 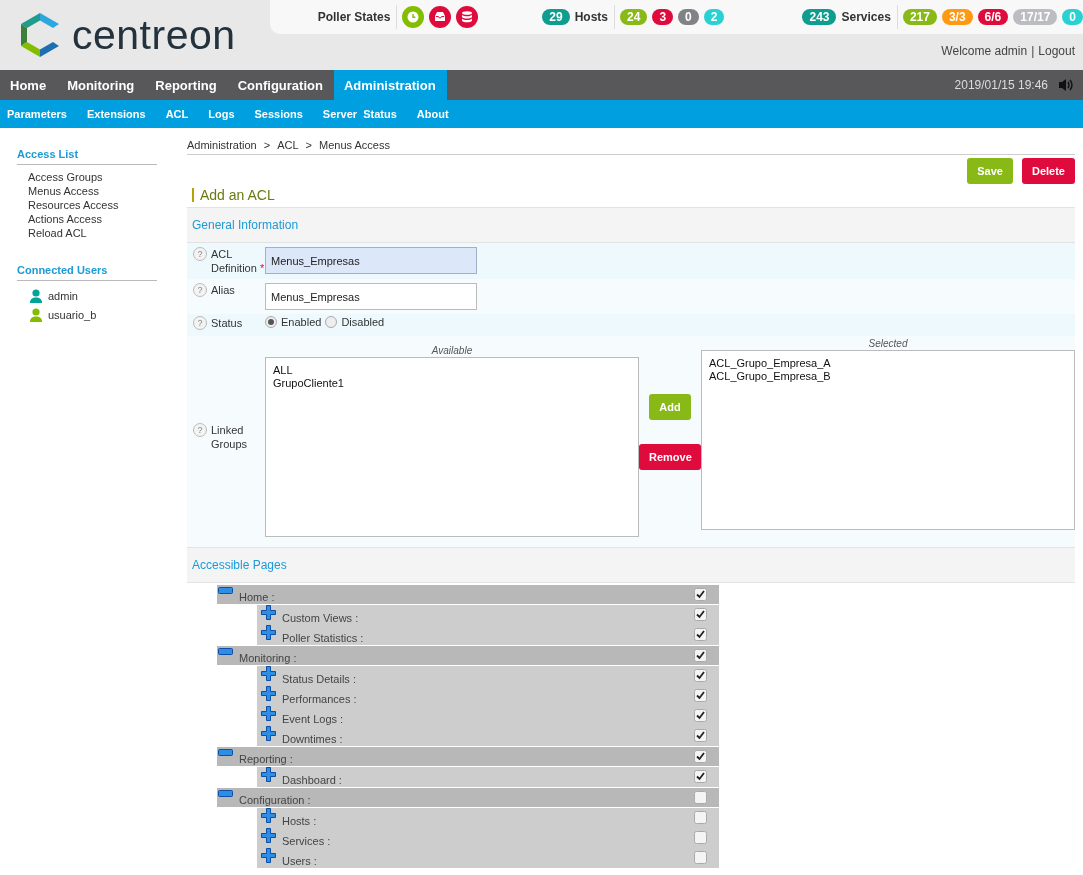 I want to click on list-box: ALL GrupoCliente1, so click(x=452, y=447).